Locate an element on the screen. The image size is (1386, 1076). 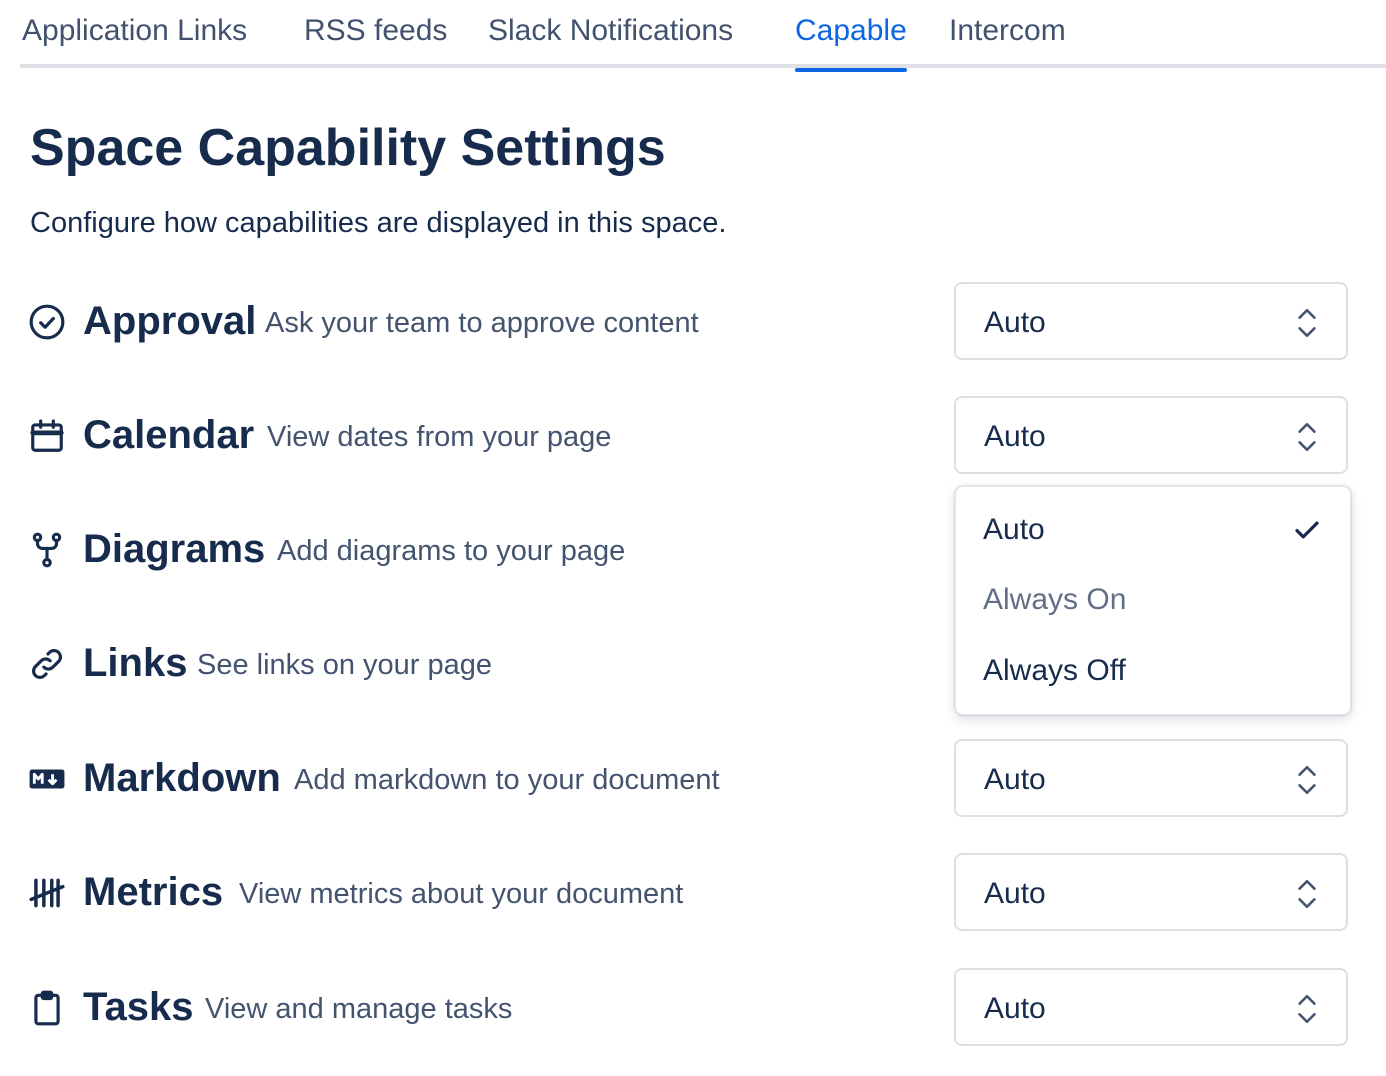
capability-description: Ask your team to approve content is located at coordinates (482, 323).